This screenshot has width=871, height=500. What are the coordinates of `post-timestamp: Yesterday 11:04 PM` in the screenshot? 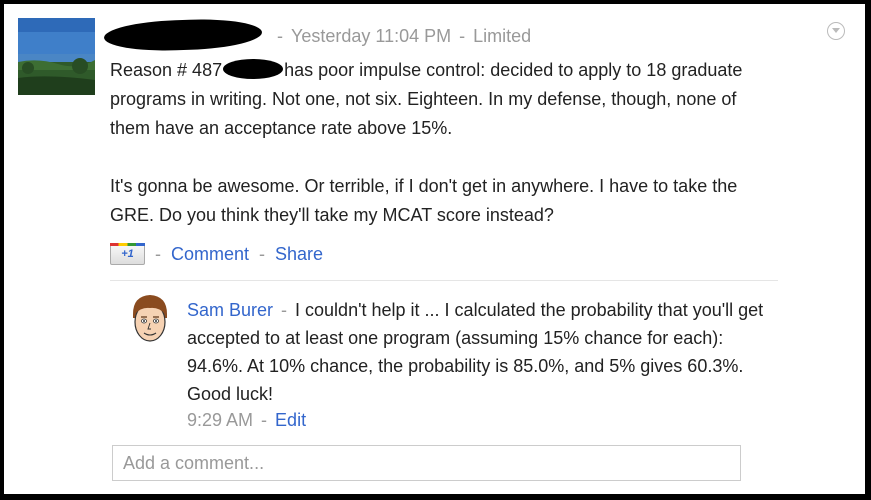 It's located at (371, 36).